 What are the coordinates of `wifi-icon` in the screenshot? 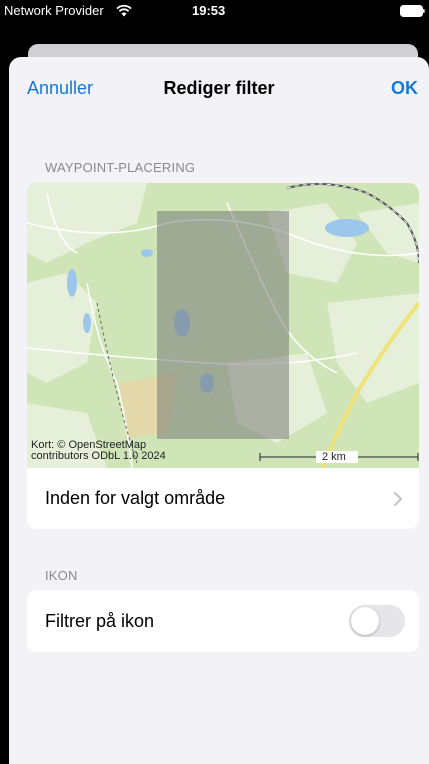 It's located at (124, 10).